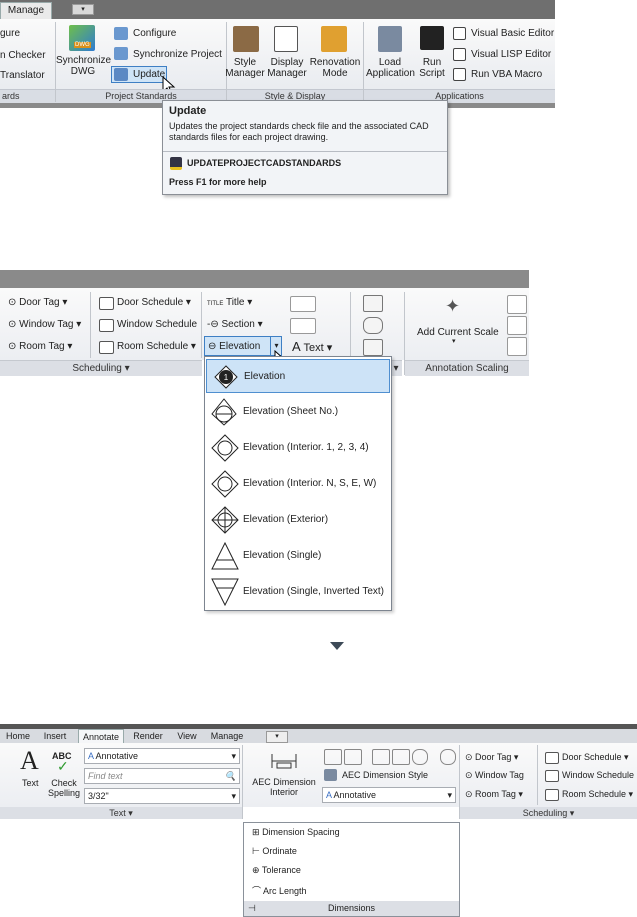 The height and width of the screenshot is (917, 637). Describe the element at coordinates (82, 38) in the screenshot. I see `synchronize-dwg-icon: DWG` at that location.